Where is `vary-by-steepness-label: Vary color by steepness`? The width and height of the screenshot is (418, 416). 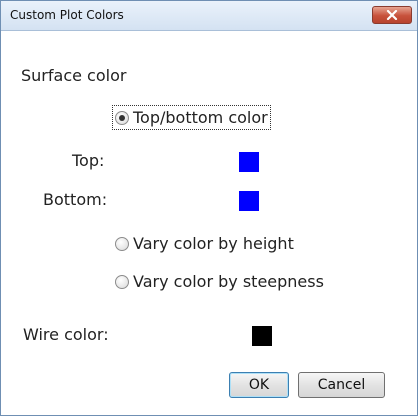
vary-by-steepness-label: Vary color by steepness is located at coordinates (228, 281).